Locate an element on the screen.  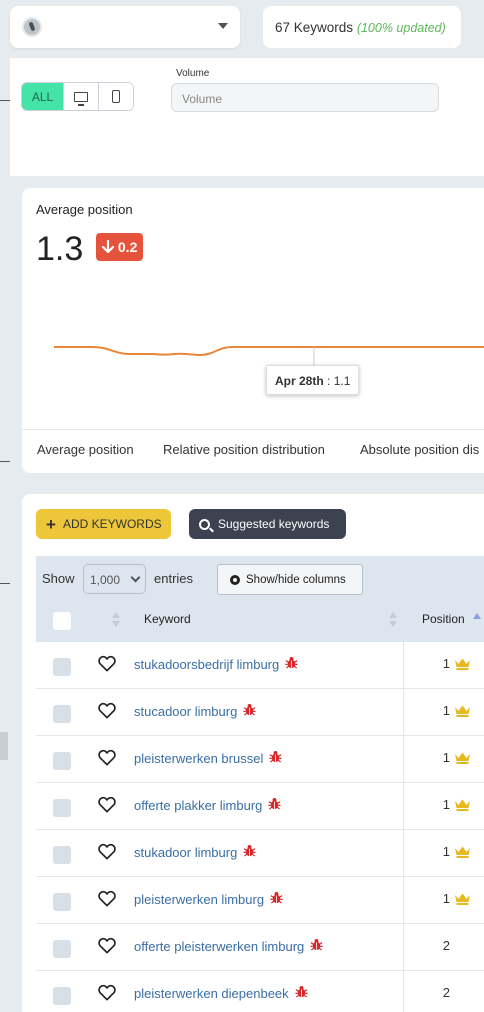
table-row: offerte pleisterwerken limburg 2 is located at coordinates (260, 947).